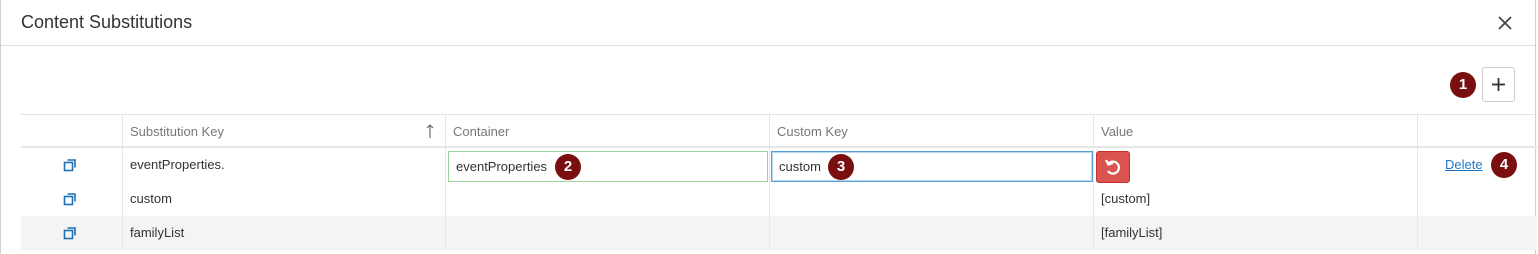  I want to click on substitution-key-cell: familyList, so click(283, 233).